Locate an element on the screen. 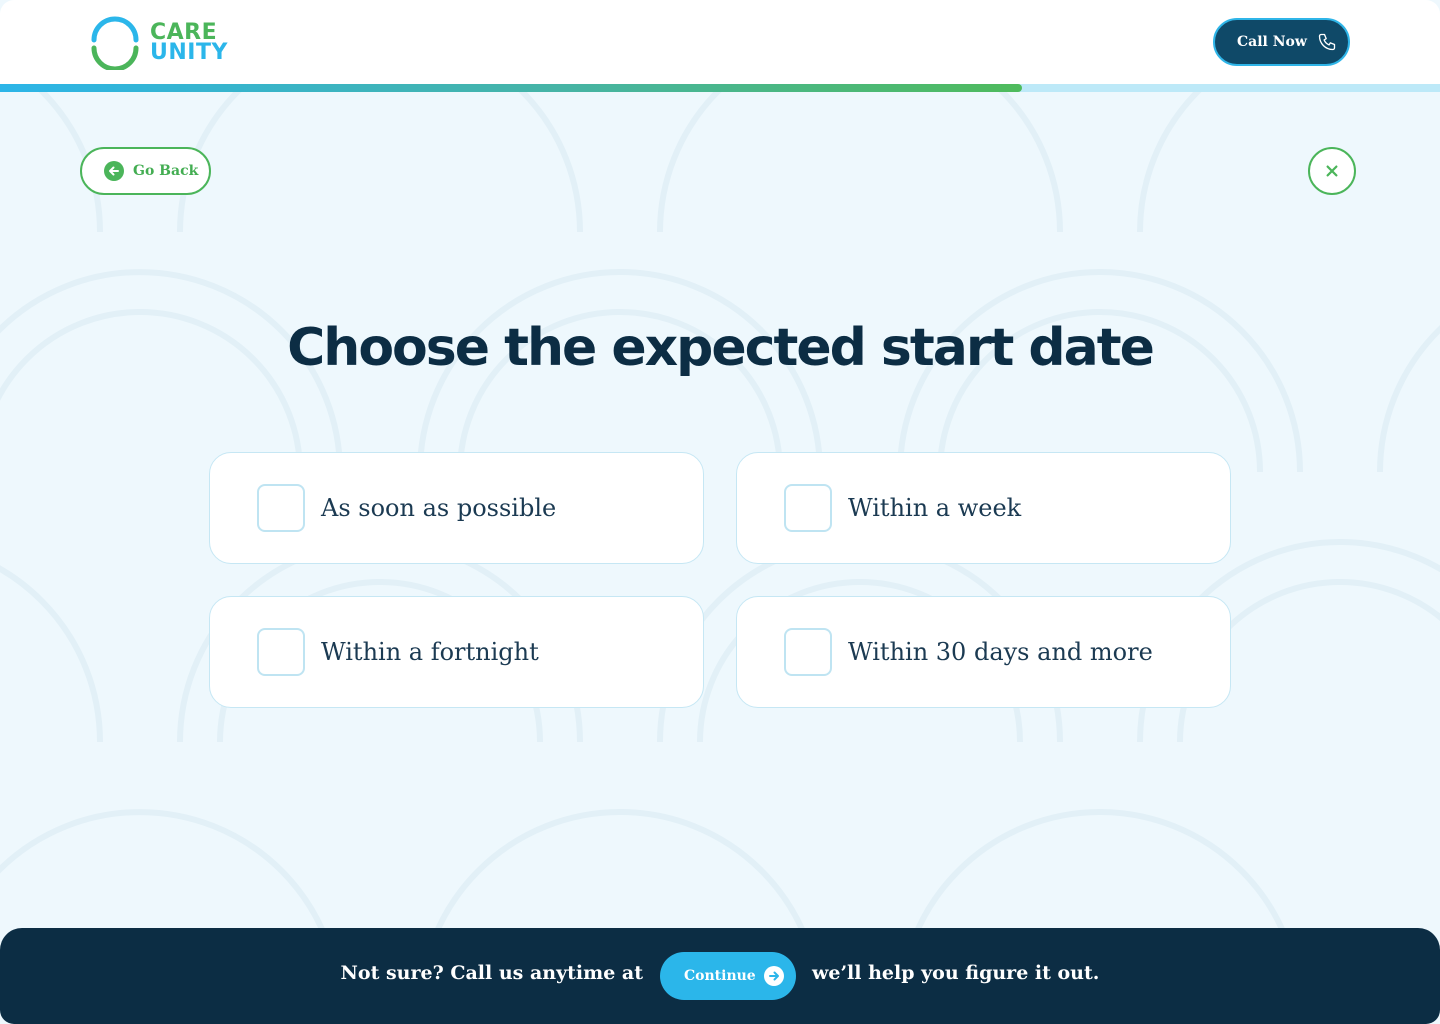 Image resolution: width=1440 pixels, height=1024 pixels. logo-ring-icon is located at coordinates (115, 43).